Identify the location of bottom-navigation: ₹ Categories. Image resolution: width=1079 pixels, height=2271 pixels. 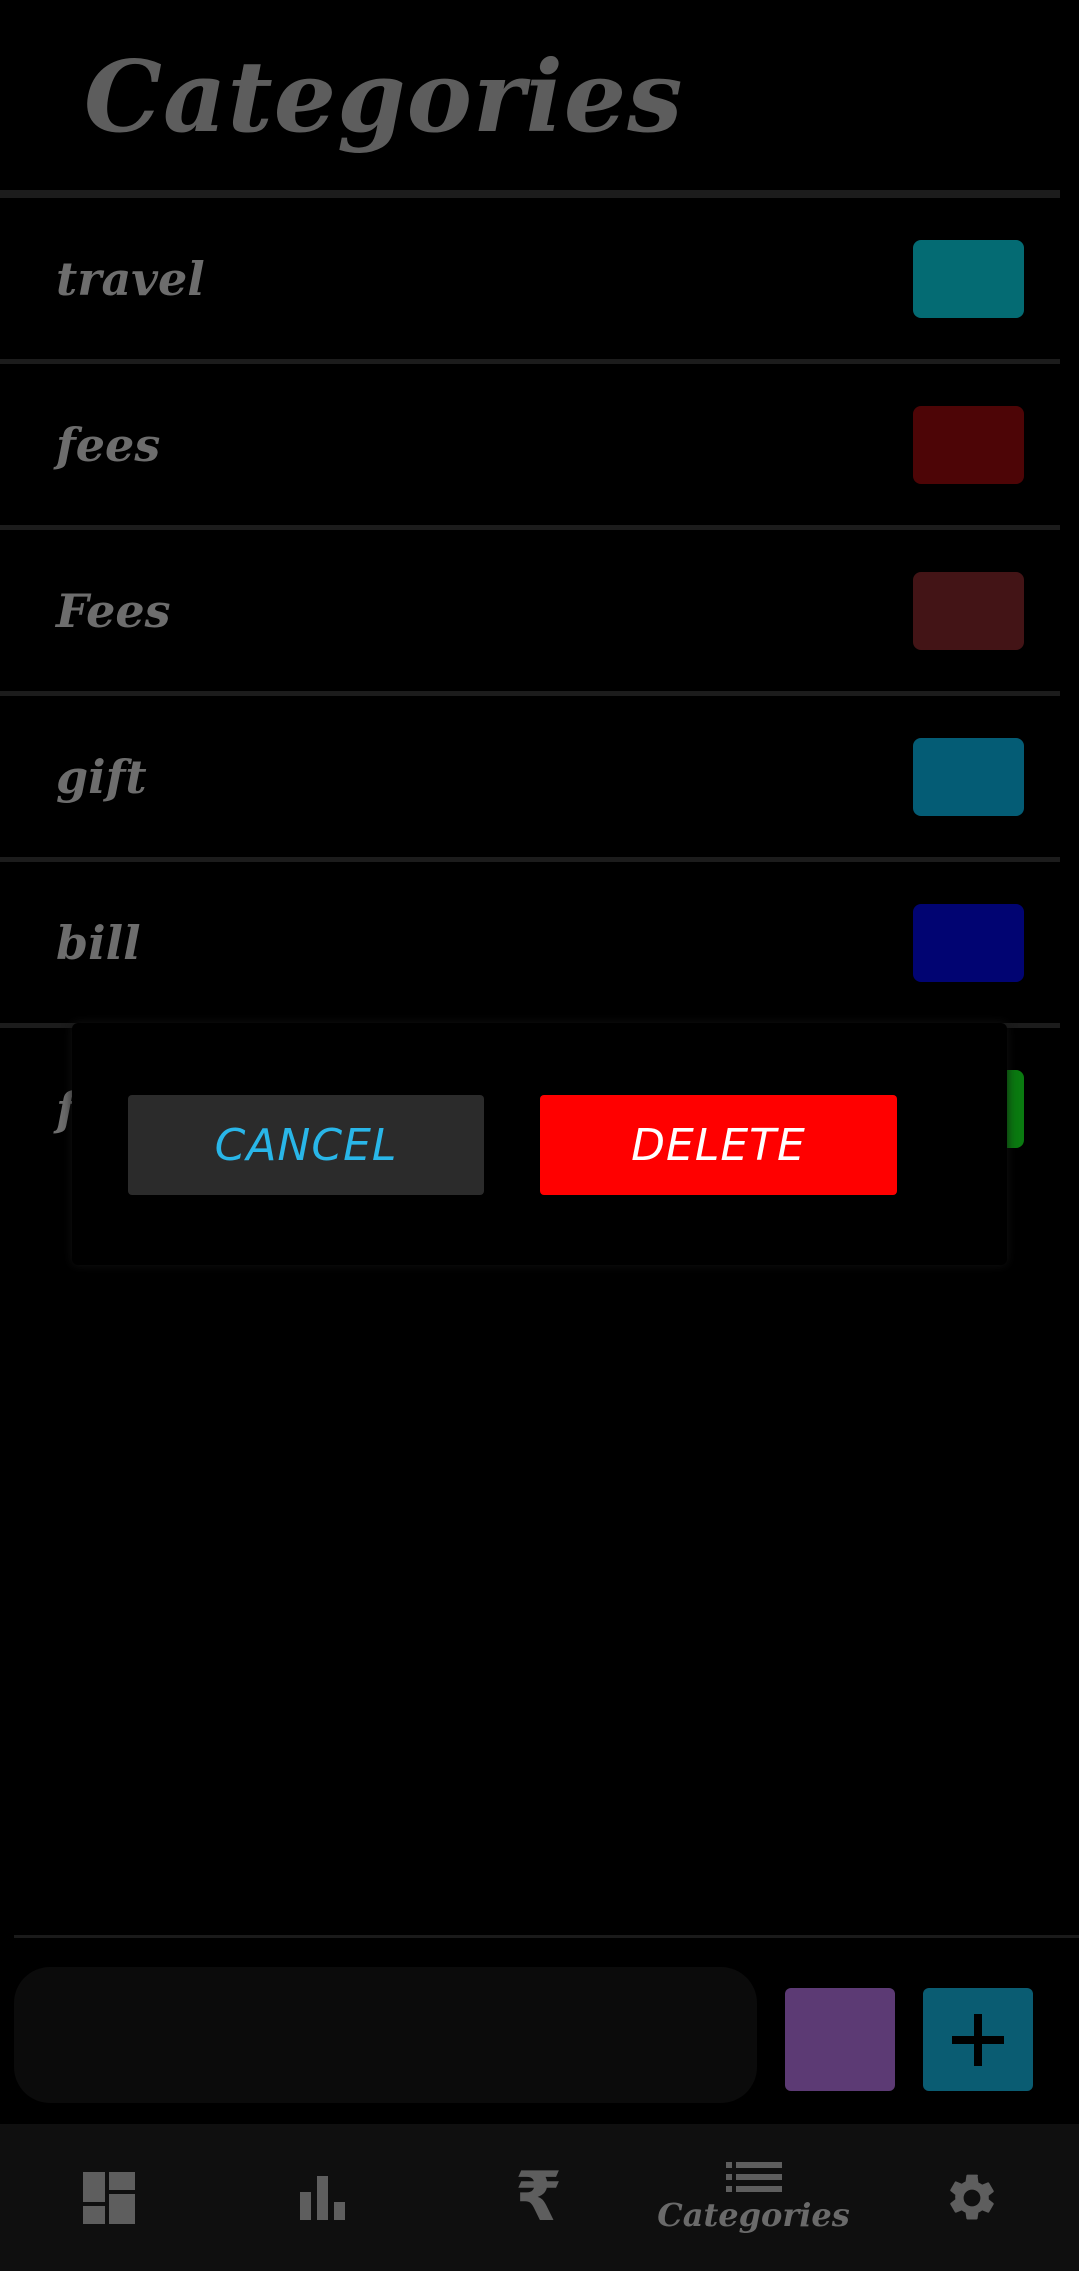
(539, 2197).